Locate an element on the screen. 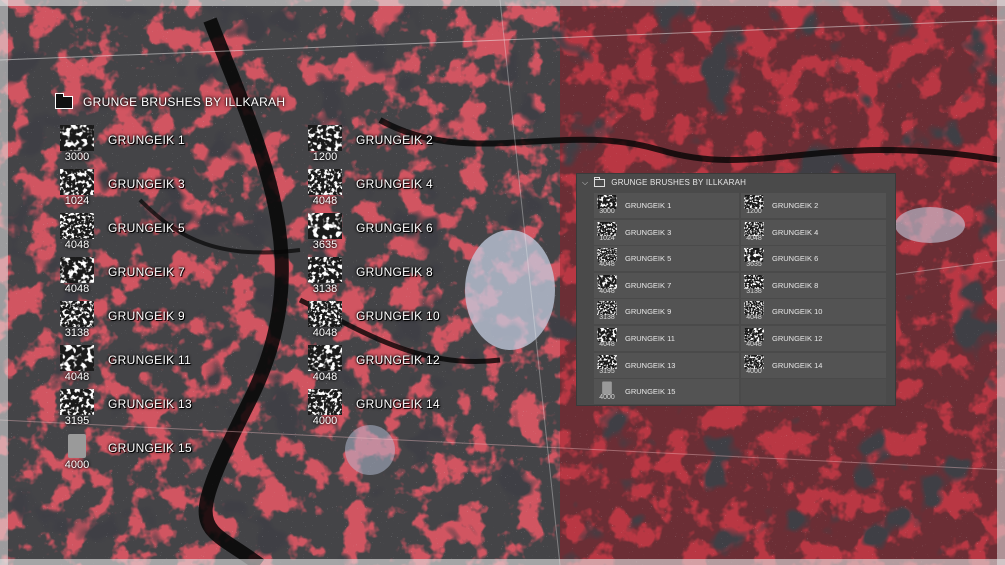  brush-preset: 4048 GRUNGEIK 10 is located at coordinates (813, 312).